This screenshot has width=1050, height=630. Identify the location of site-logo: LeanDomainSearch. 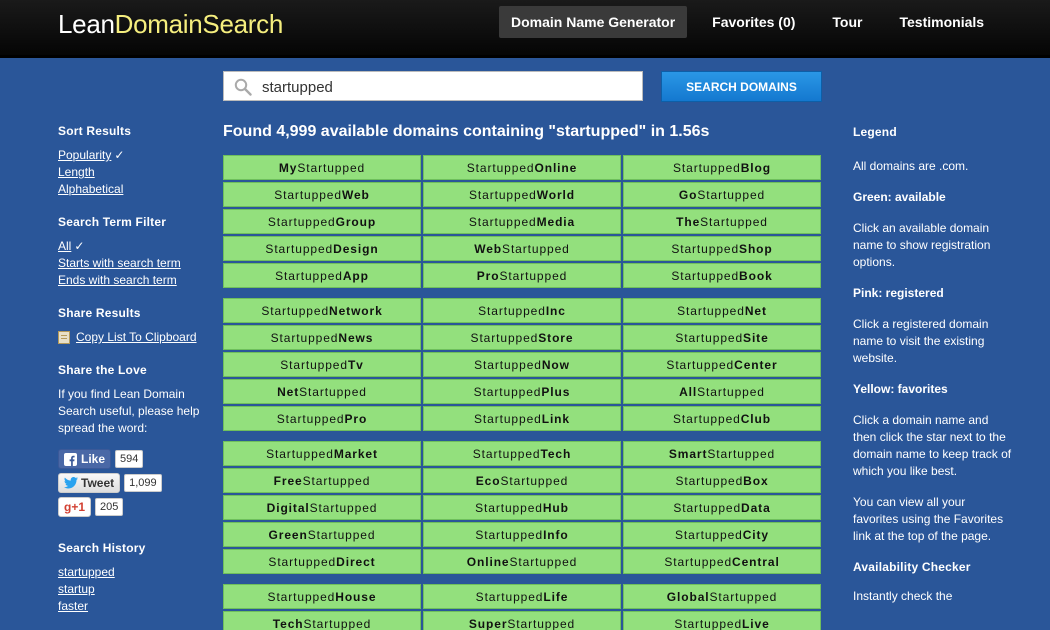
(170, 24).